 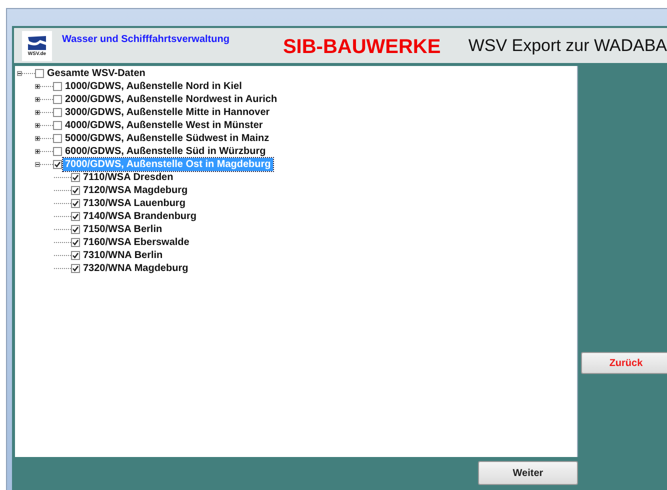 What do you see at coordinates (528, 473) in the screenshot?
I see `next-button: Weiter` at bounding box center [528, 473].